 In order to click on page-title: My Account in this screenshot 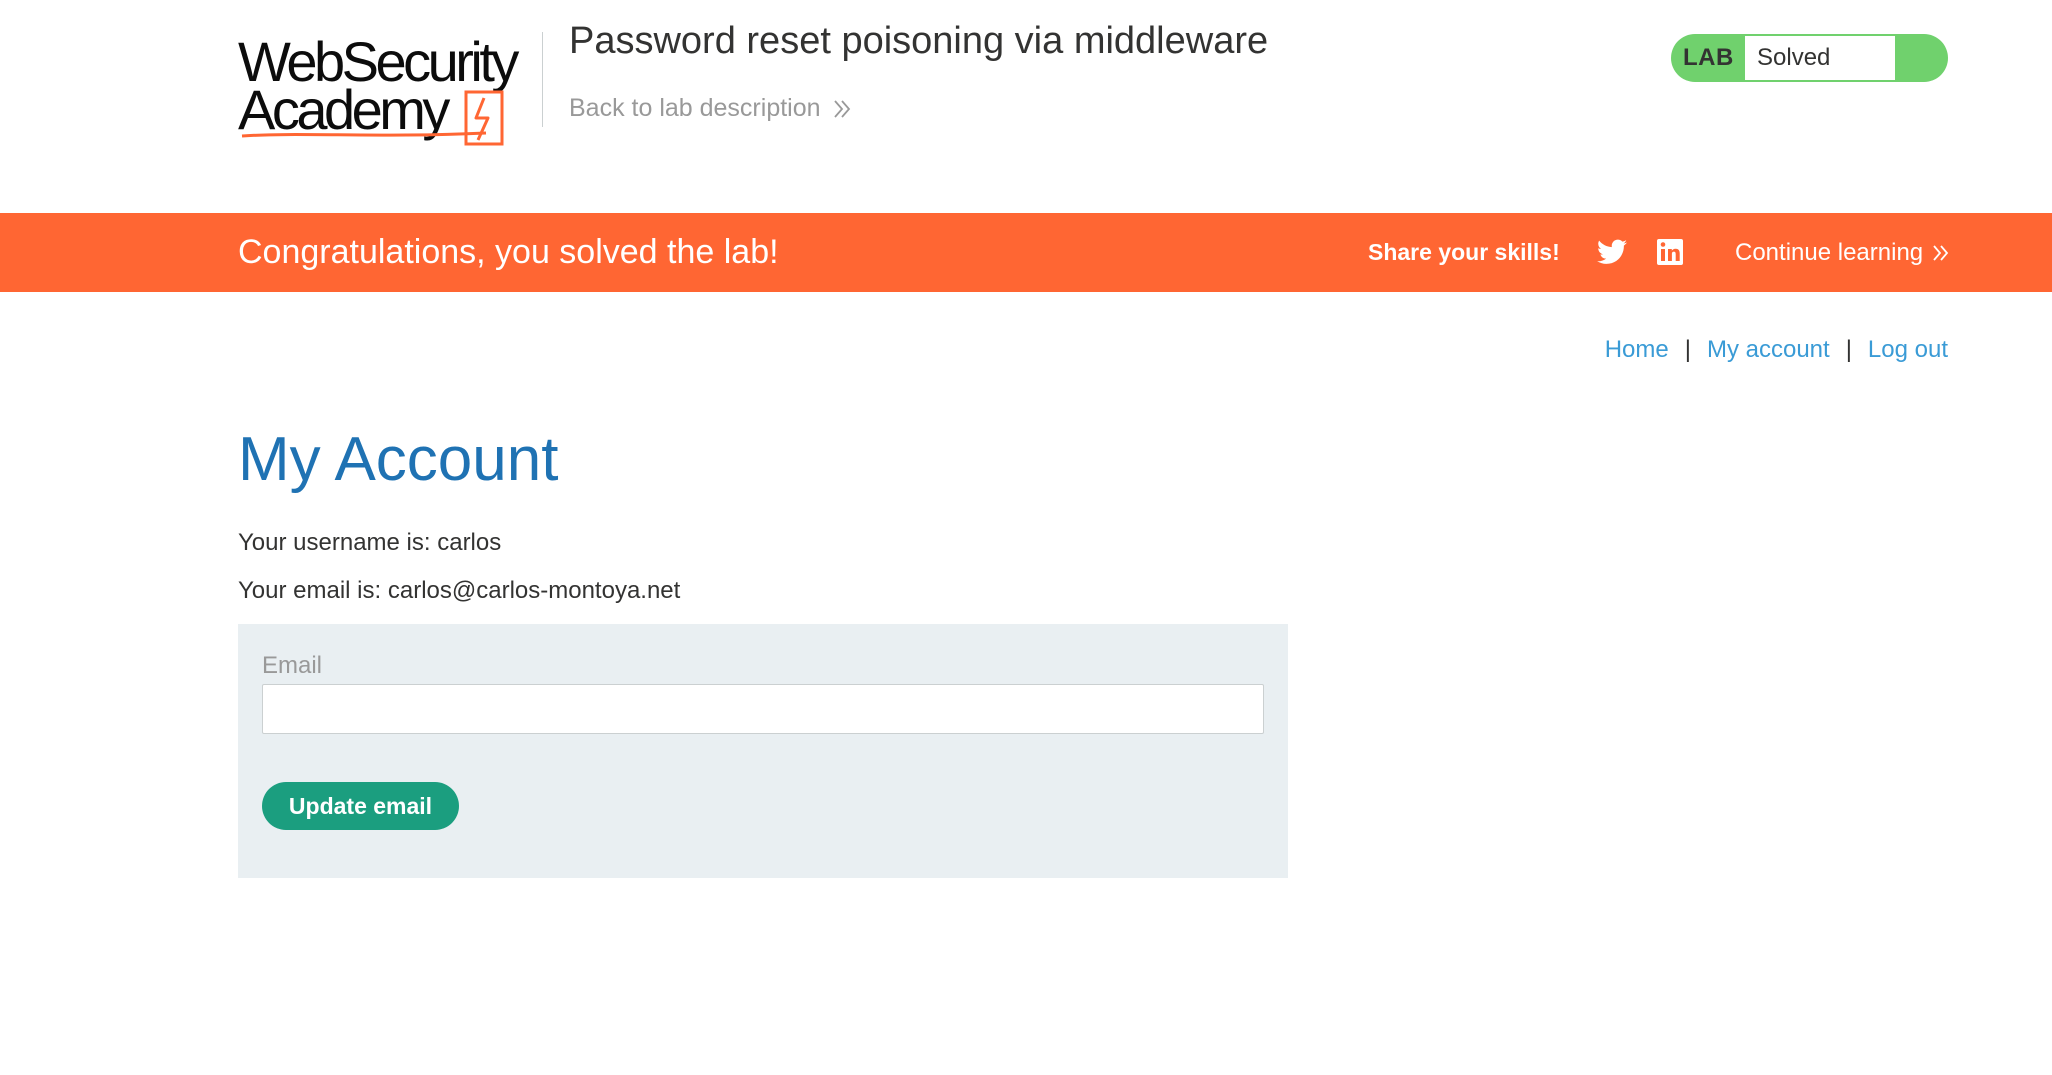, I will do `click(398, 459)`.